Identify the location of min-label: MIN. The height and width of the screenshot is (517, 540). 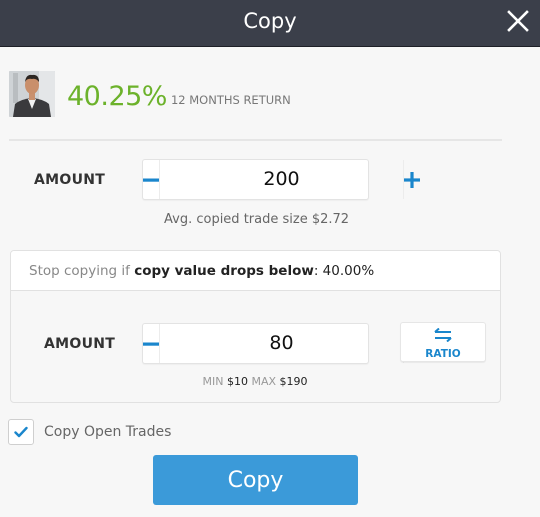
(213, 381).